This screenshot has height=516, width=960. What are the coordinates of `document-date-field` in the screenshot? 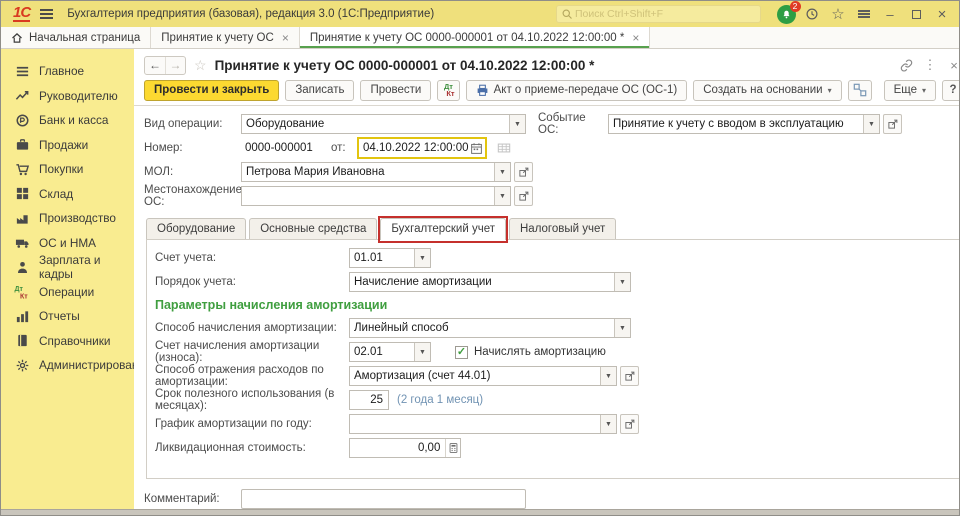 It's located at (422, 148).